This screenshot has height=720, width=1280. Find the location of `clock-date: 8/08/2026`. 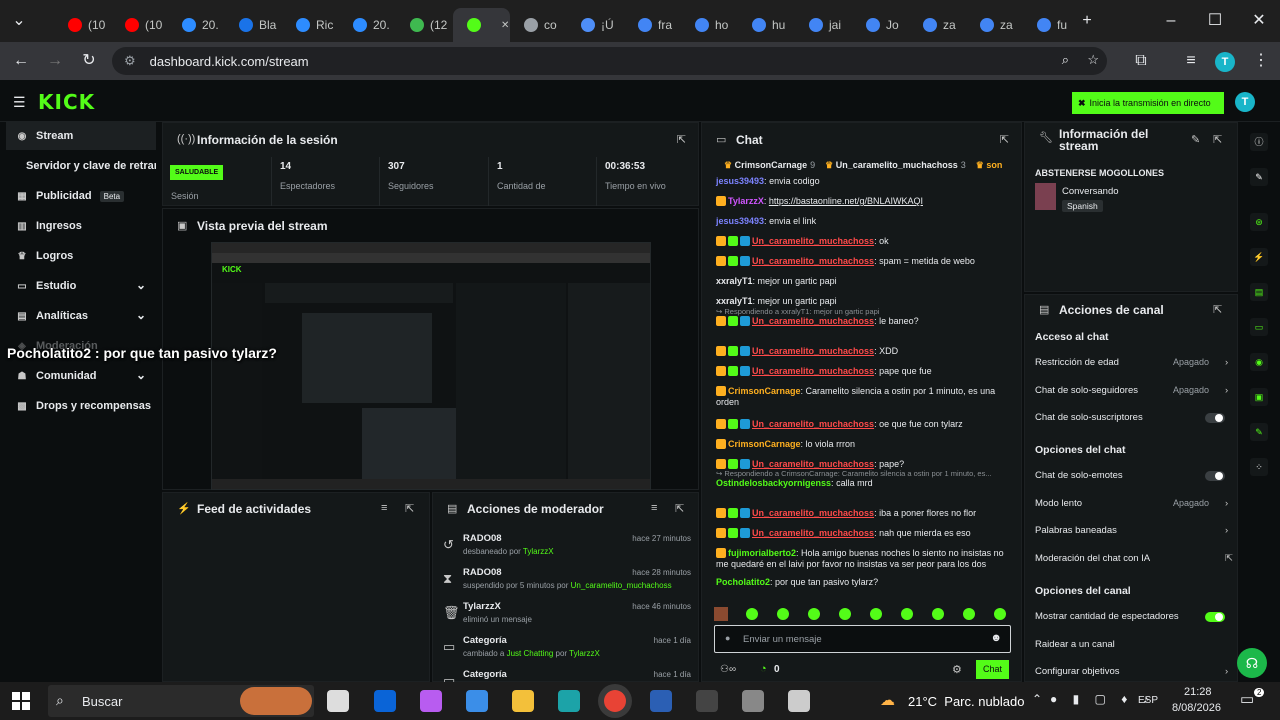

clock-date: 8/08/2026 is located at coordinates (1196, 708).